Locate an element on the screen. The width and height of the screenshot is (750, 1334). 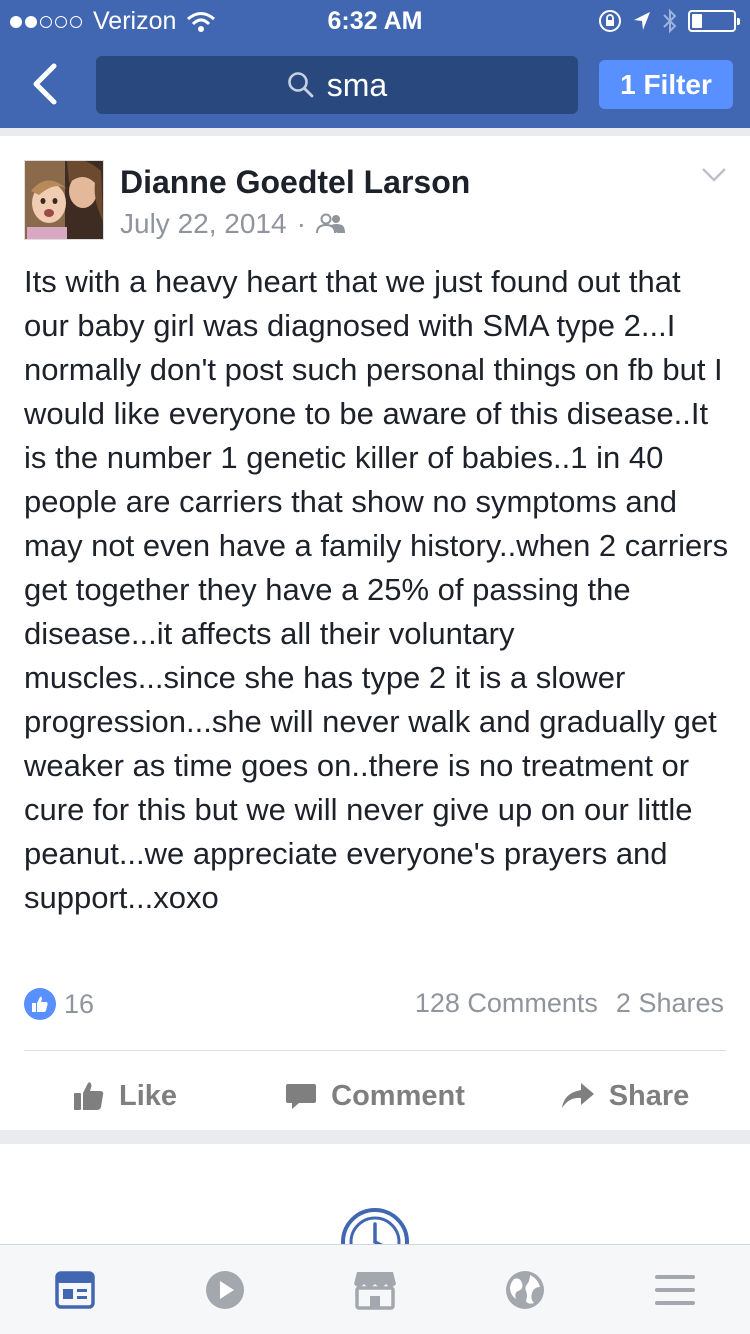
comment-icon is located at coordinates (301, 1096).